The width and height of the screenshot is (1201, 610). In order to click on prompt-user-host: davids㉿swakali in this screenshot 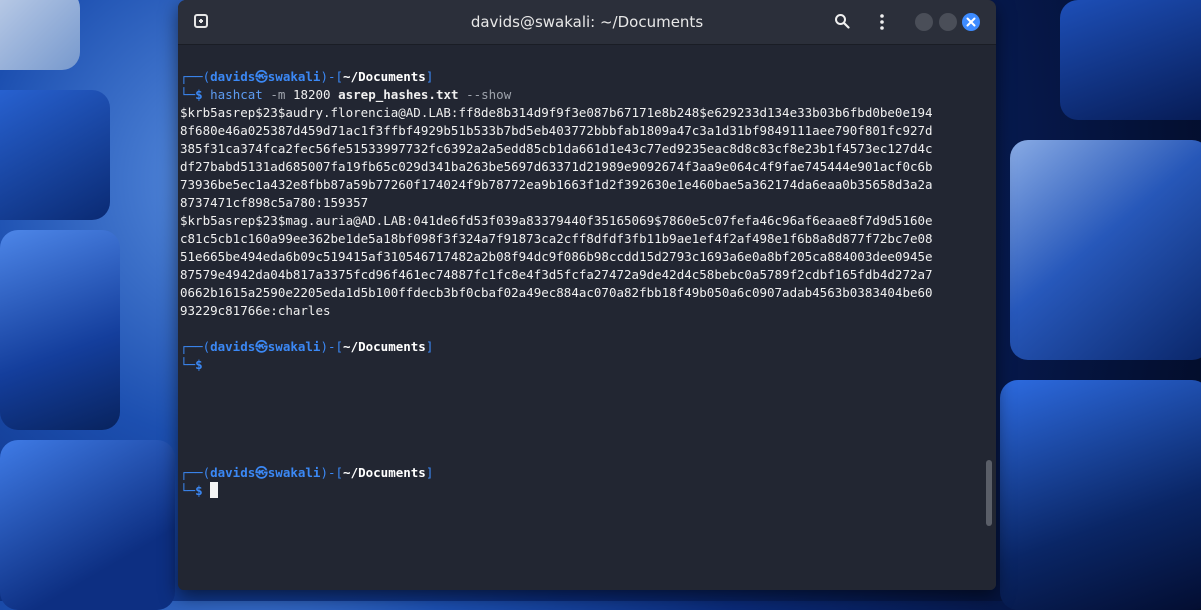, I will do `click(265, 76)`.